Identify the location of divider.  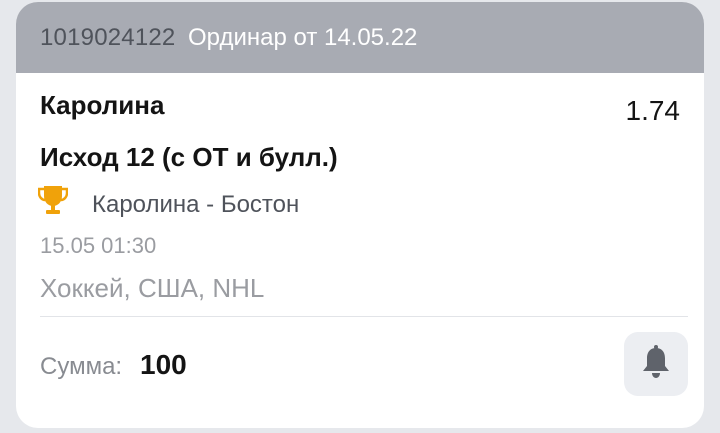
(364, 316).